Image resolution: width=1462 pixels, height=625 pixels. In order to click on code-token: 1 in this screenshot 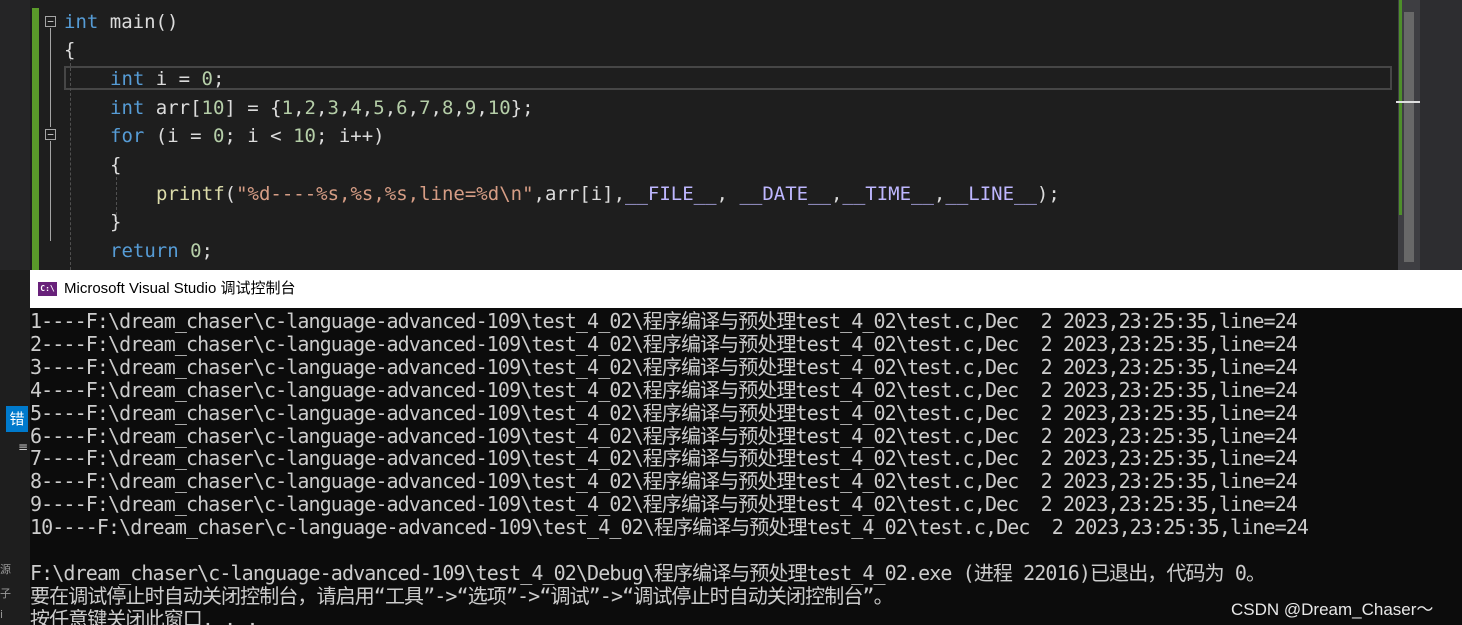, I will do `click(287, 108)`.